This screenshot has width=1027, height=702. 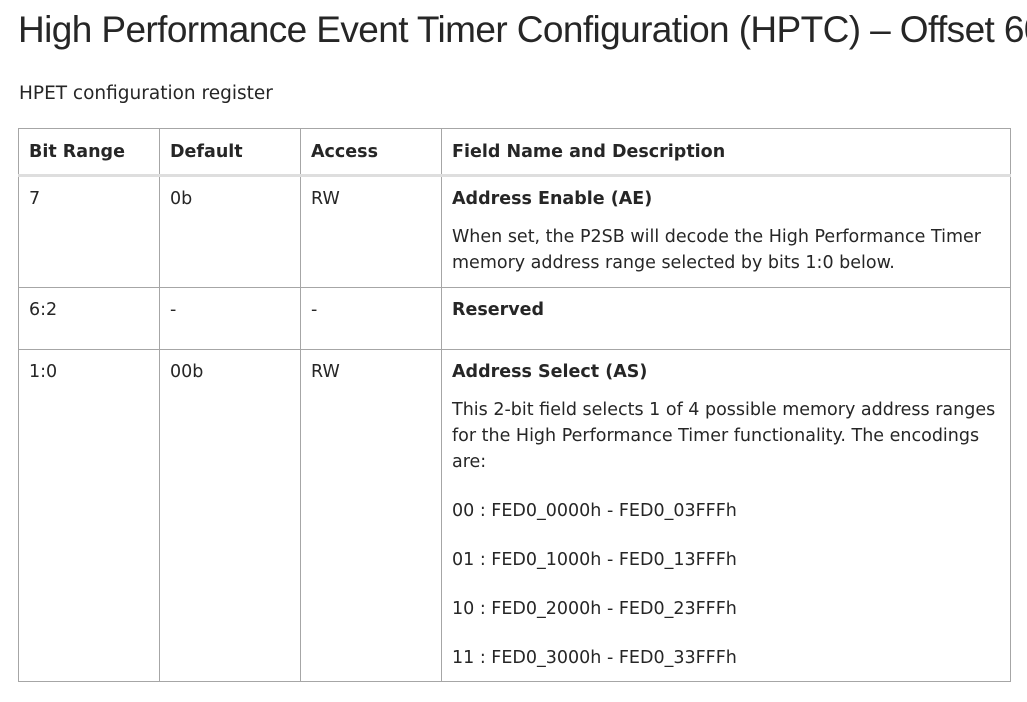 What do you see at coordinates (594, 658) in the screenshot?
I see `encoding-item: 11 : FED0_3000h - FED0_33FFFh` at bounding box center [594, 658].